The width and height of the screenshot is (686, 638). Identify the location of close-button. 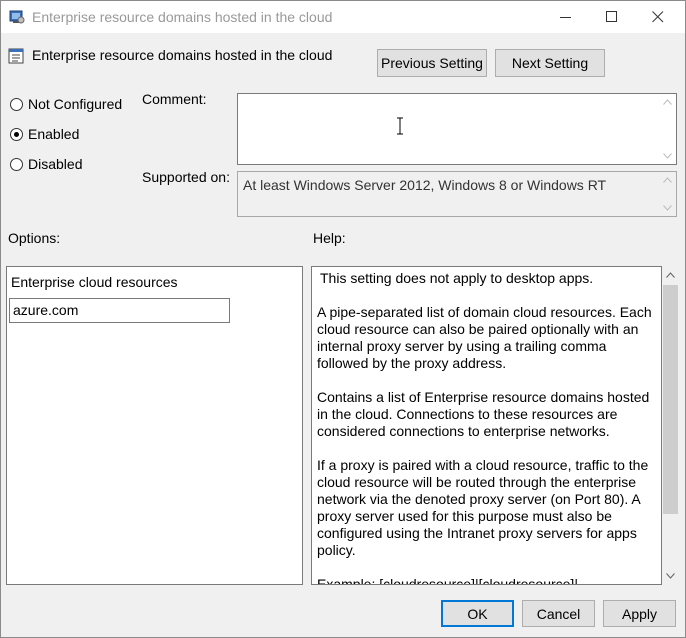
(658, 17).